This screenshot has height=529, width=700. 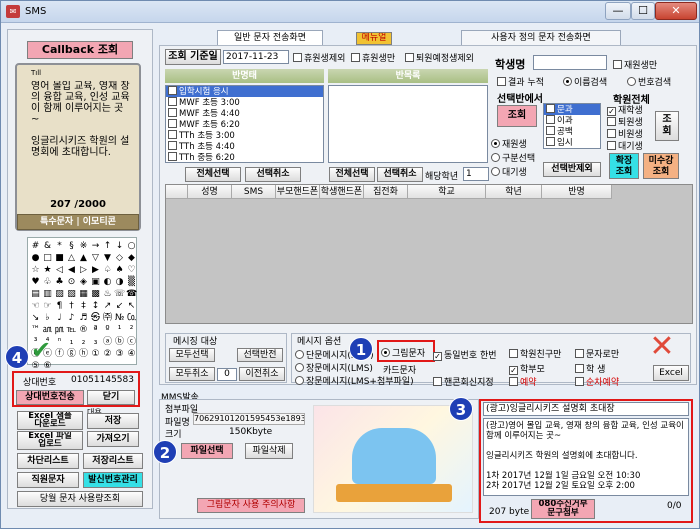 What do you see at coordinates (207, 451) in the screenshot?
I see `file-select-button: 파일선택` at bounding box center [207, 451].